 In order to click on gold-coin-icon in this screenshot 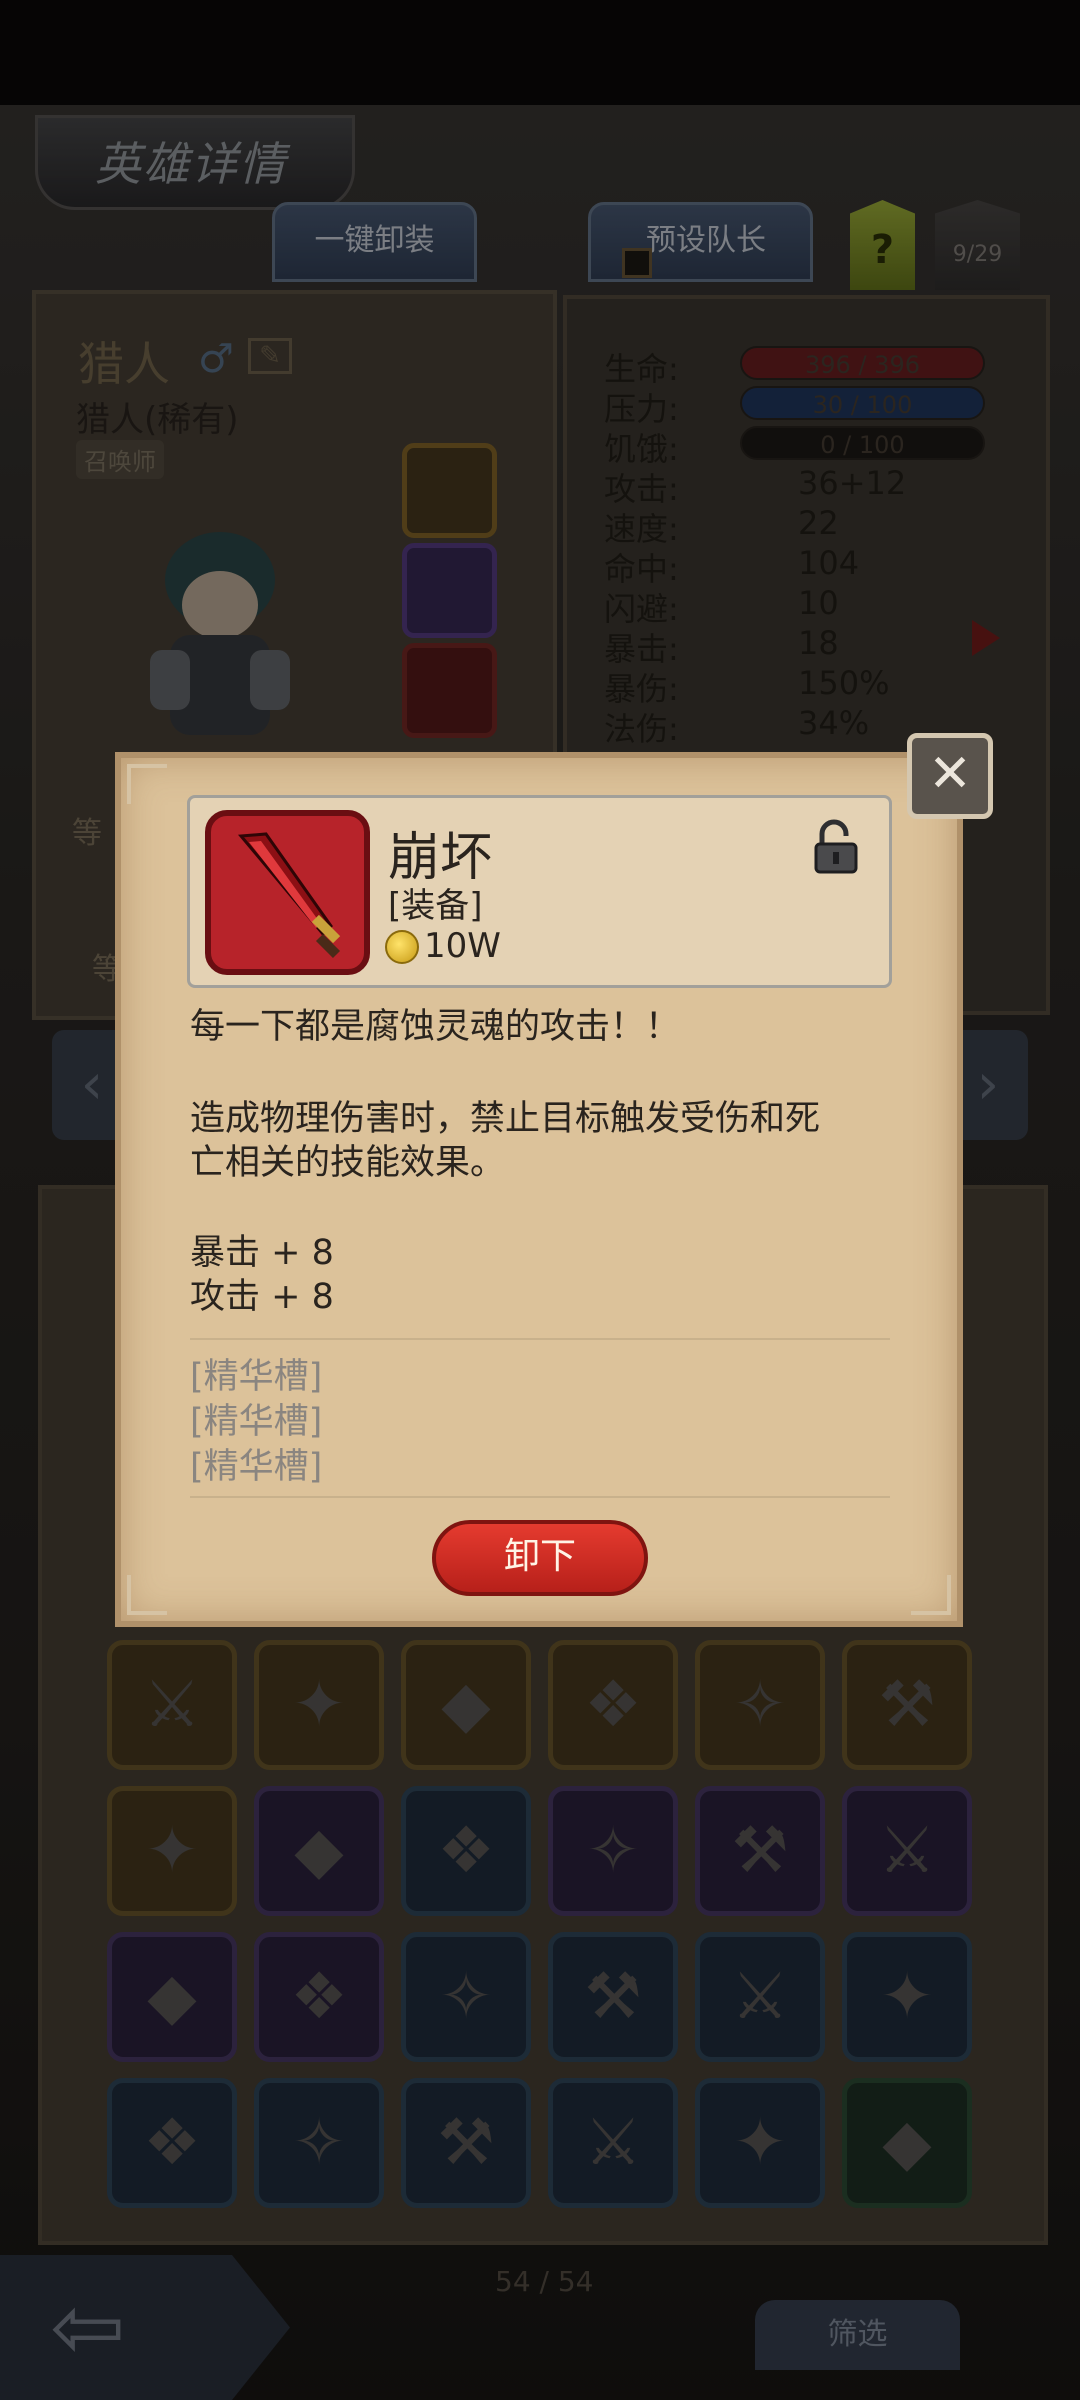, I will do `click(402, 947)`.